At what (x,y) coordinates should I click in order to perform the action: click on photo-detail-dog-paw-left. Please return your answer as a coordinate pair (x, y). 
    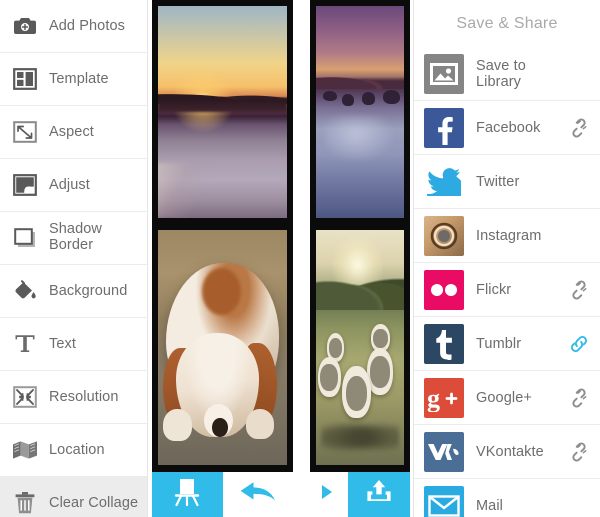
    Looking at the image, I should click on (177, 425).